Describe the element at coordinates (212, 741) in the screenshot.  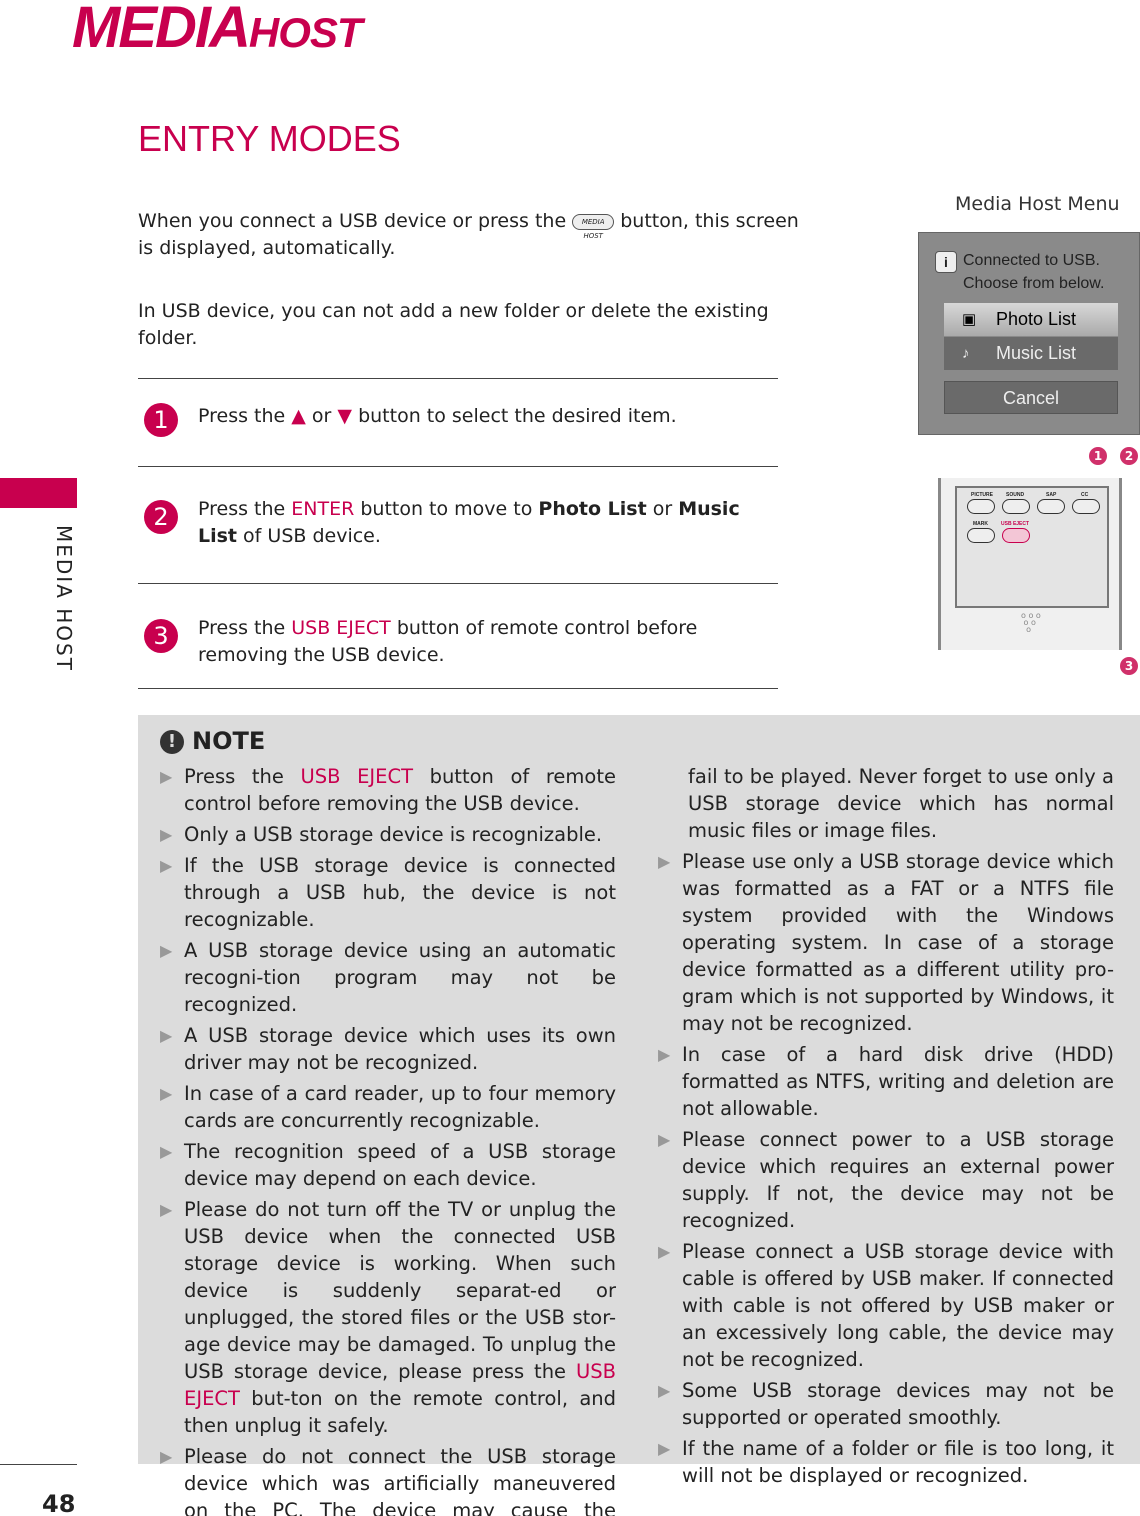
I see `note-heading: ! NOTE` at that location.